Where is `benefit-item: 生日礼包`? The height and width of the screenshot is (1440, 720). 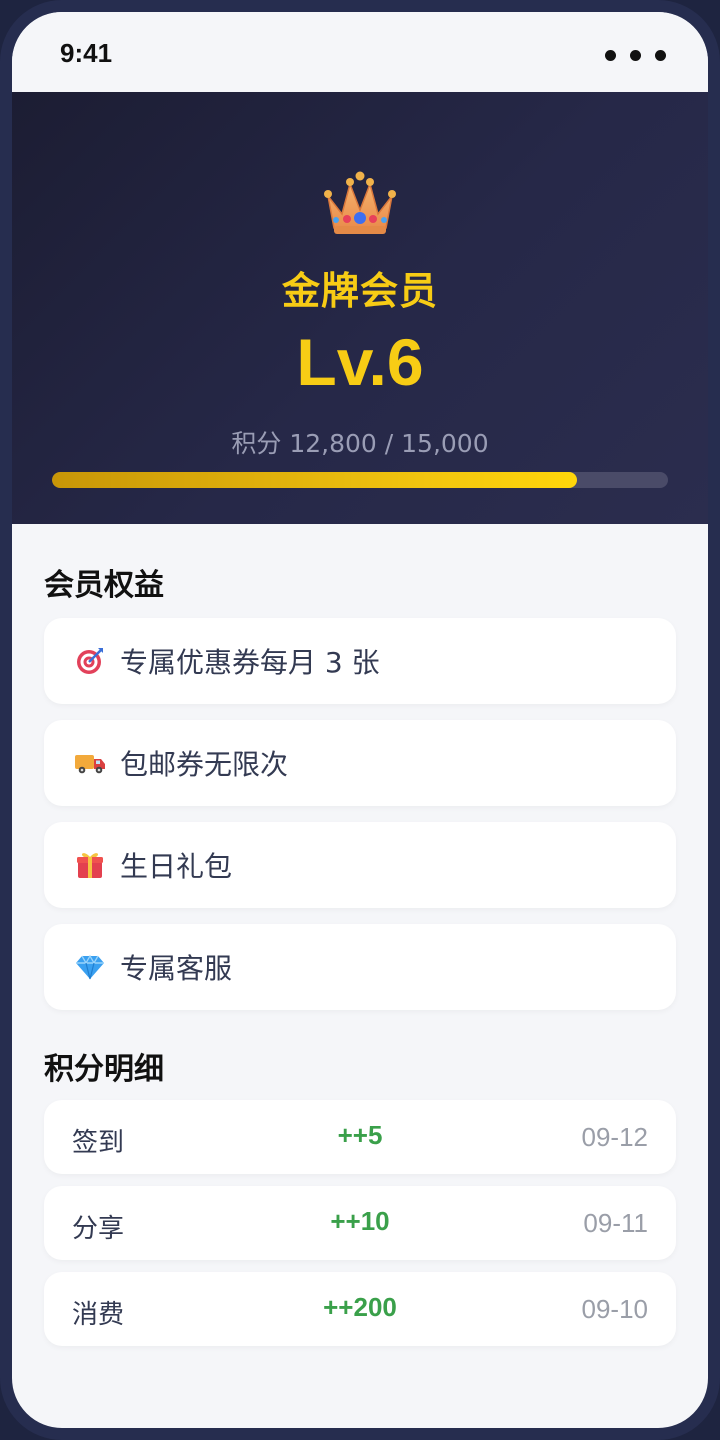
benefit-item: 生日礼包 is located at coordinates (360, 865).